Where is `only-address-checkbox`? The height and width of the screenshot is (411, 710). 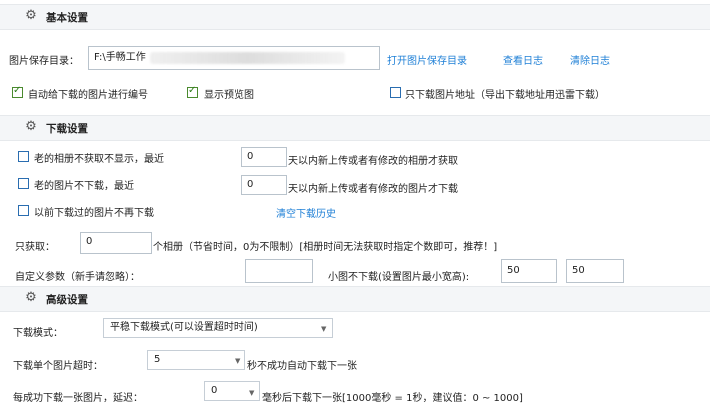 only-address-checkbox is located at coordinates (395, 92).